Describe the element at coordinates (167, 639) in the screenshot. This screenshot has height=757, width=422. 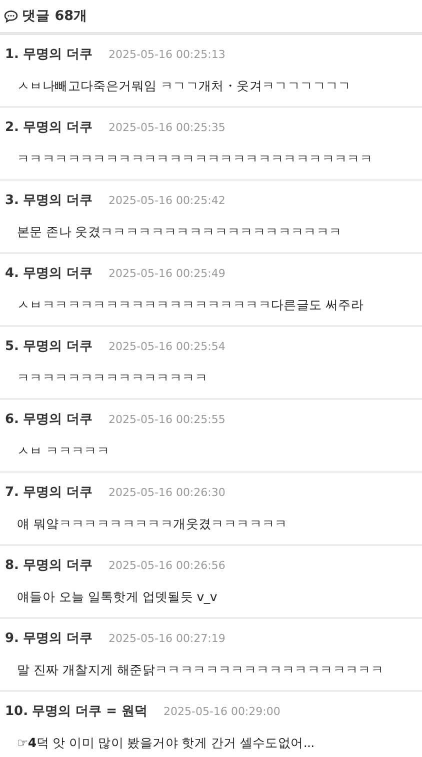
I see `comment-time: 2025-05-16 00:27:19` at that location.